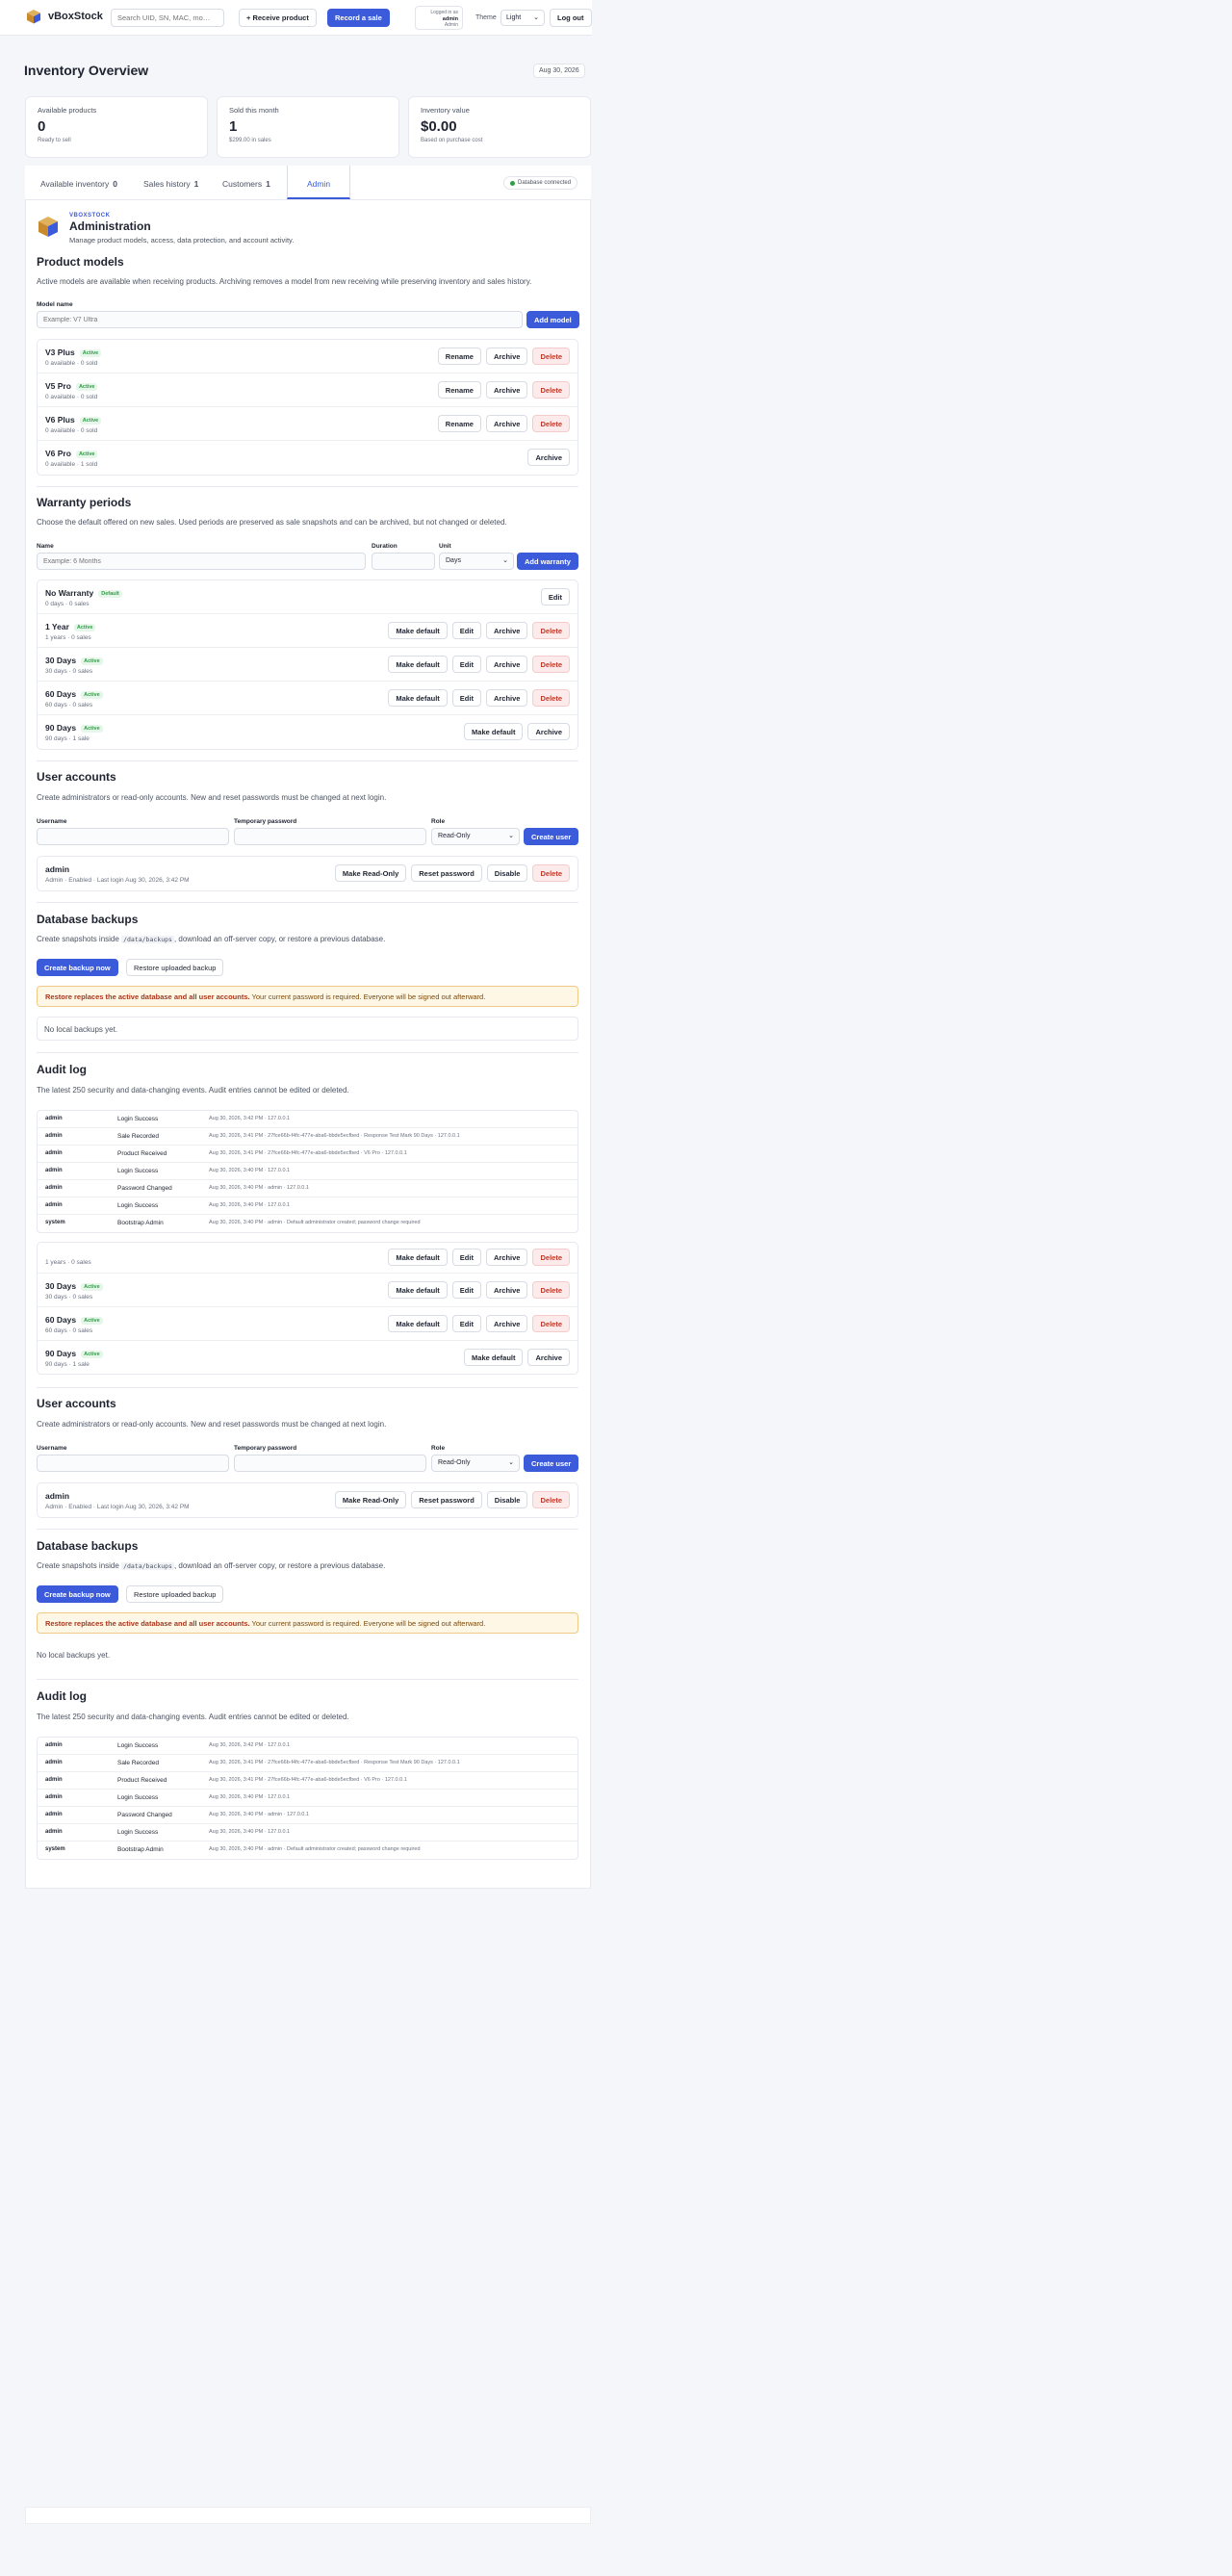 This screenshot has height=2576, width=1232. Describe the element at coordinates (54, 1188) in the screenshot. I see `audit-user: admin` at that location.